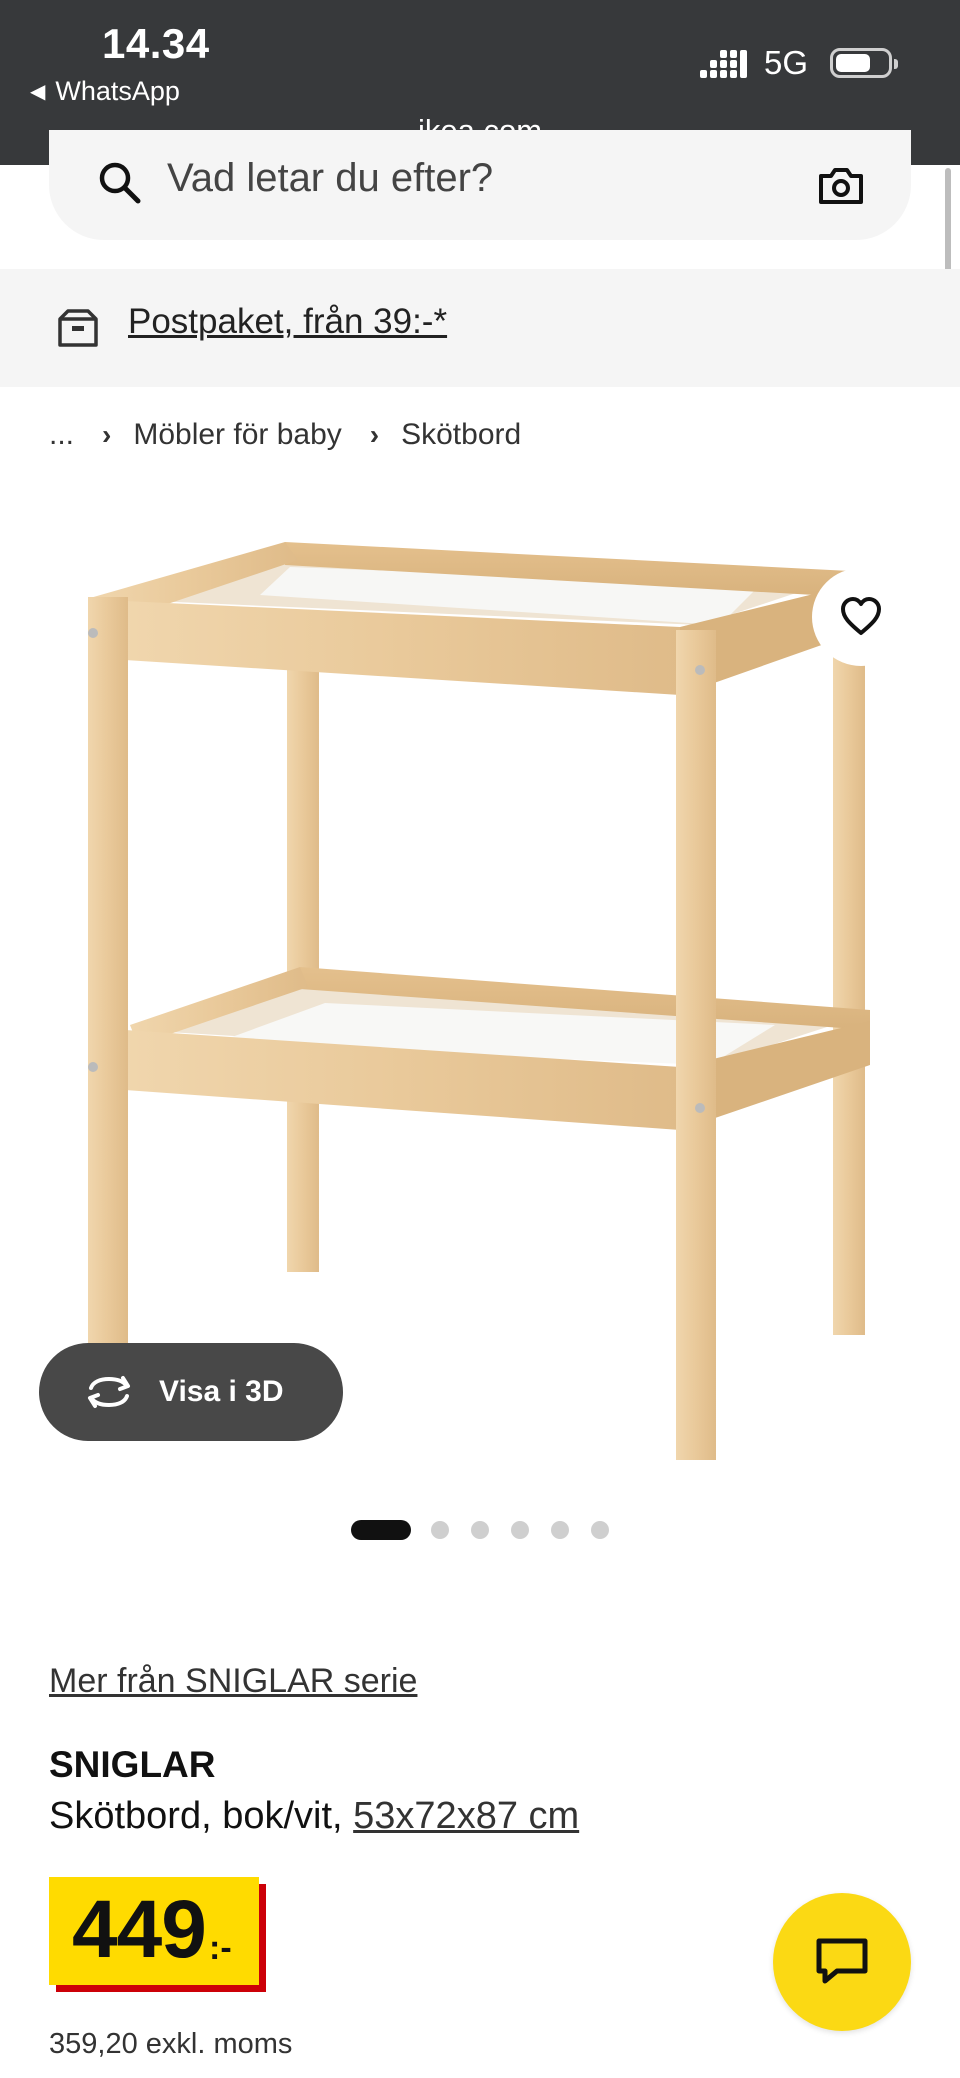 This screenshot has width=960, height=2078. I want to click on chat-button, so click(842, 1962).